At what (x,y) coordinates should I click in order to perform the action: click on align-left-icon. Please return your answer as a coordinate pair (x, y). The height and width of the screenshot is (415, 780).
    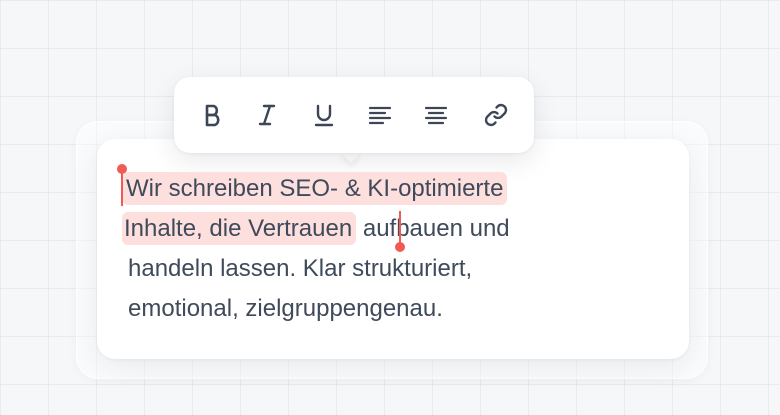
    Looking at the image, I should click on (380, 115).